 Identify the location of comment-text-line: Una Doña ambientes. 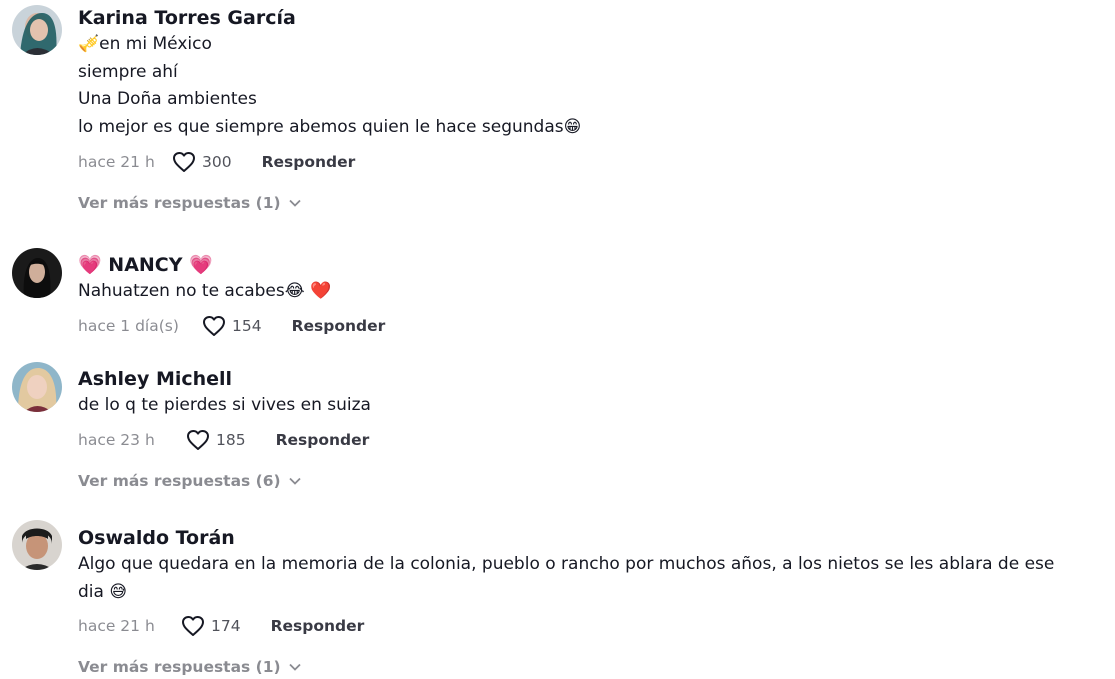
(167, 99).